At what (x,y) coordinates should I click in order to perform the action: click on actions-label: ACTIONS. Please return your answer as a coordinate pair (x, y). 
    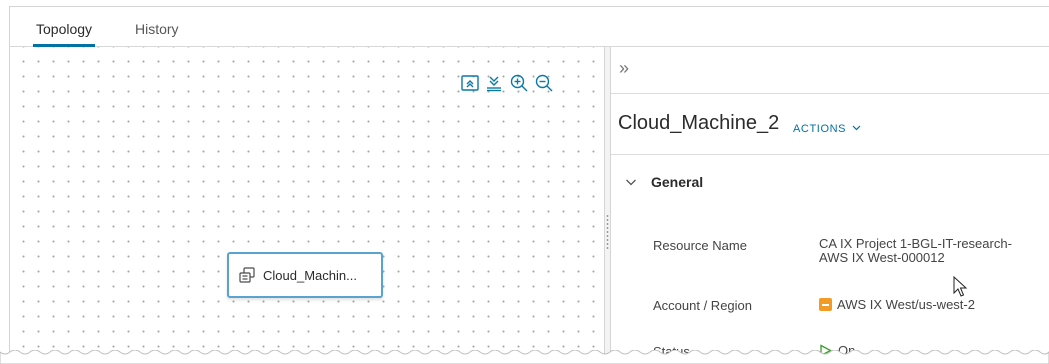
    Looking at the image, I should click on (820, 129).